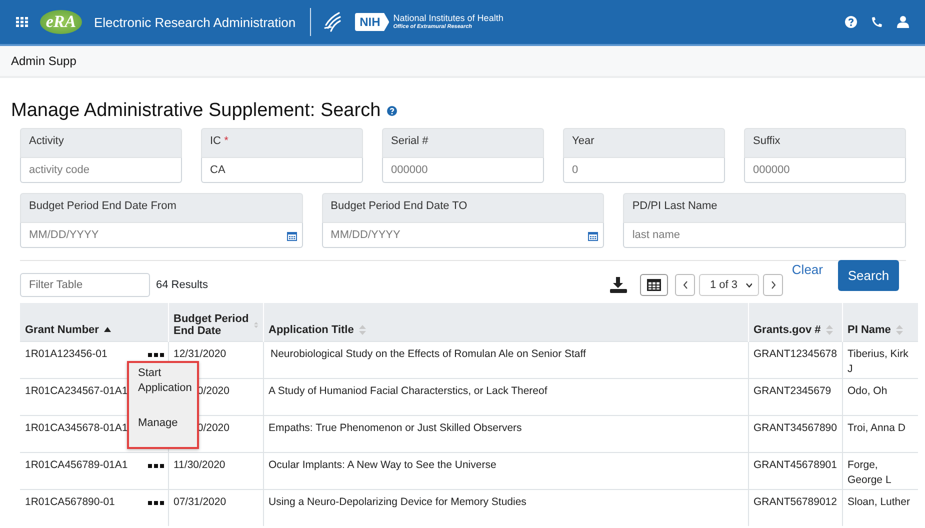  What do you see at coordinates (397, 502) in the screenshot?
I see `table-cell: Using a Neuro-Depolarizing Device for Memory Studies` at bounding box center [397, 502].